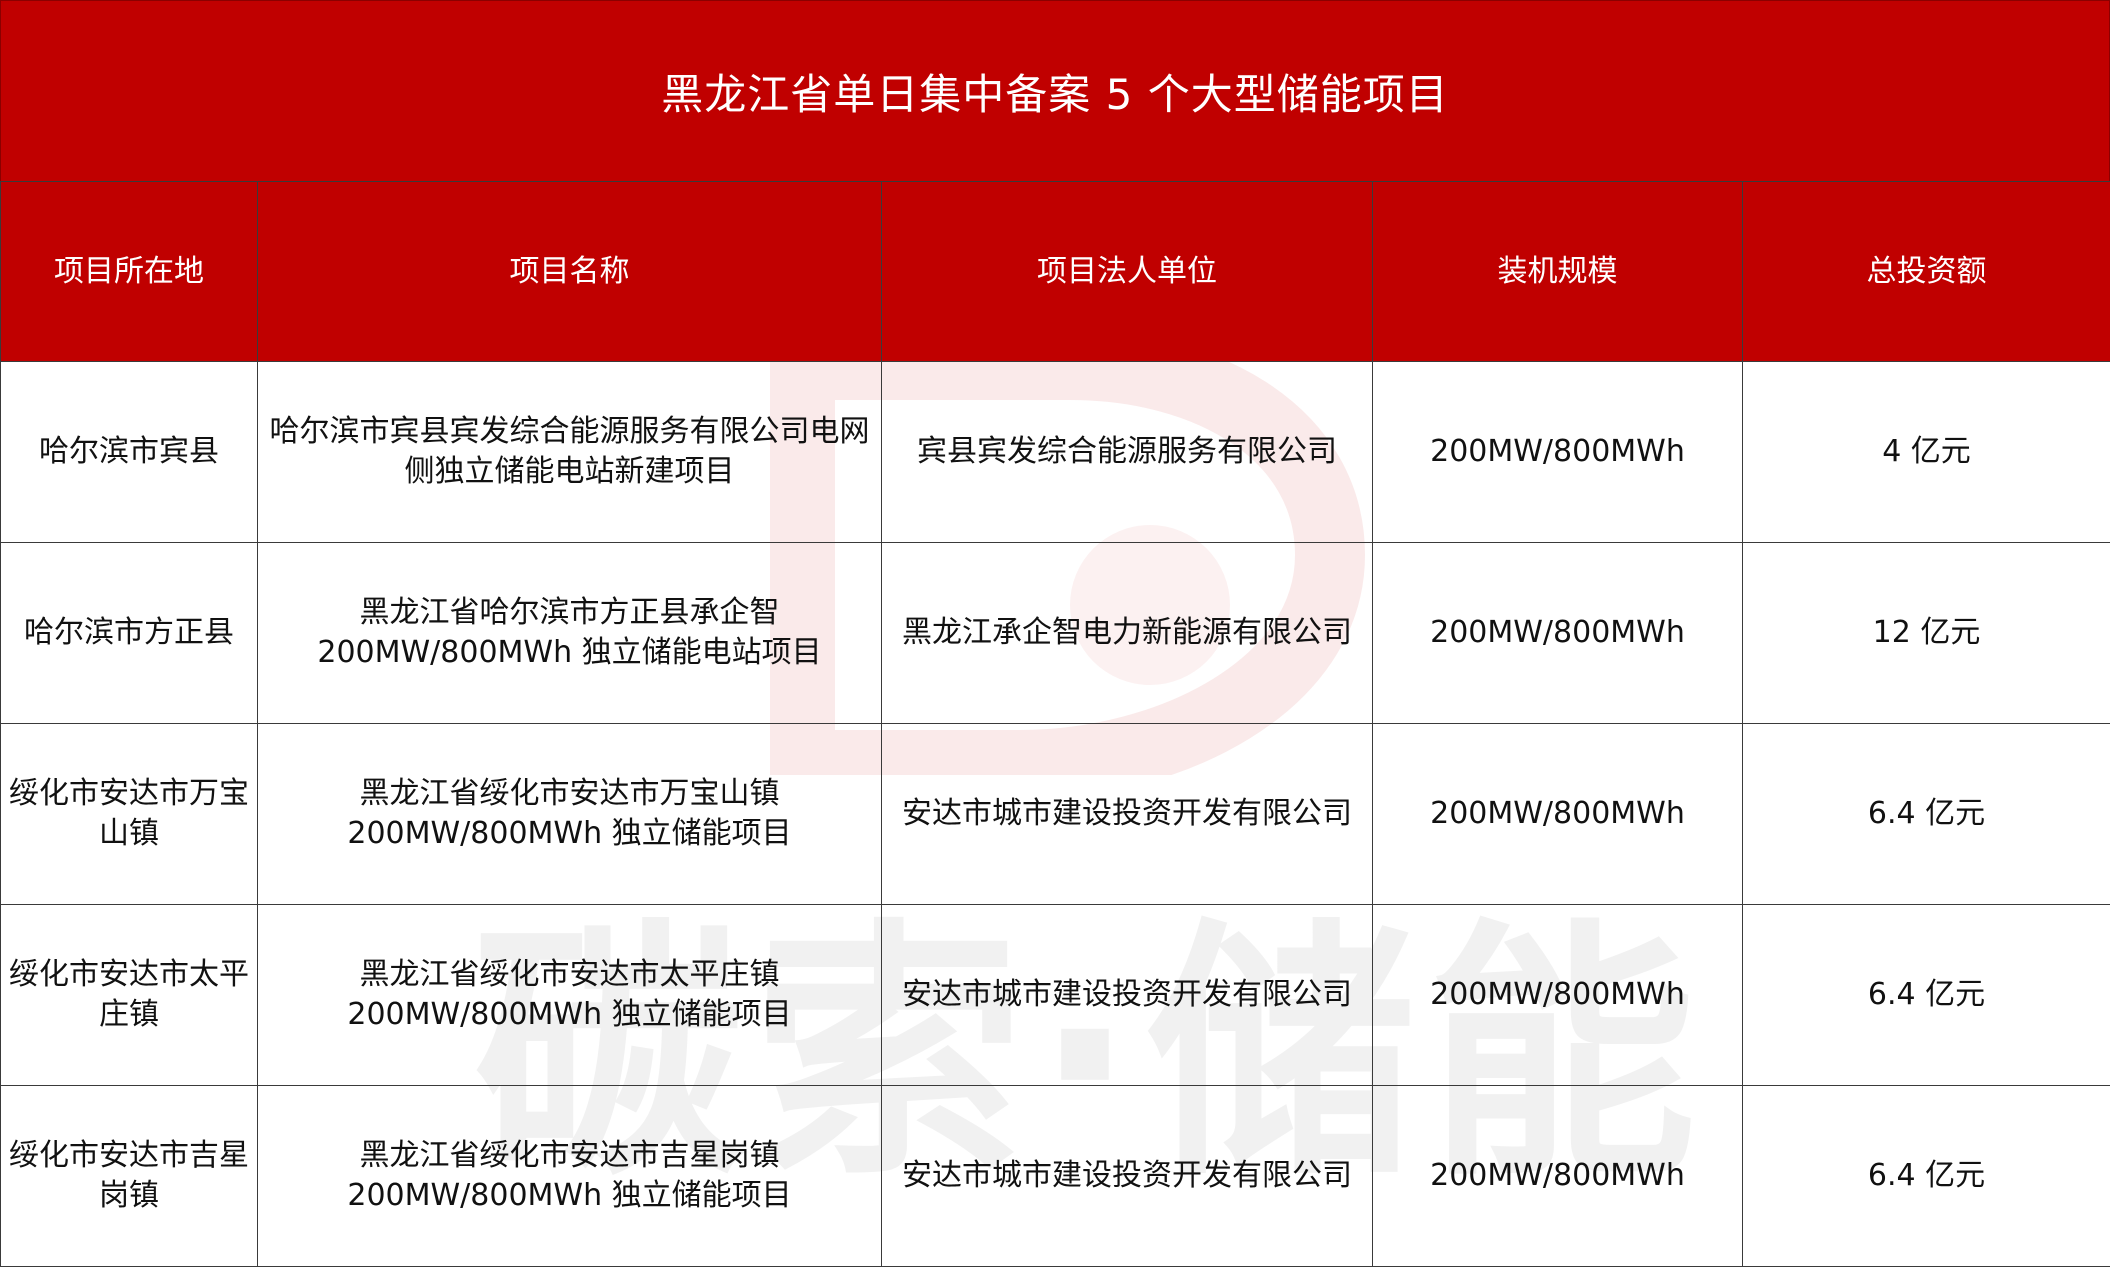 This screenshot has width=2110, height=1269. I want to click on cell-legal-entity: 黑龙江承企智电力新能源有限公司, so click(1127, 633).